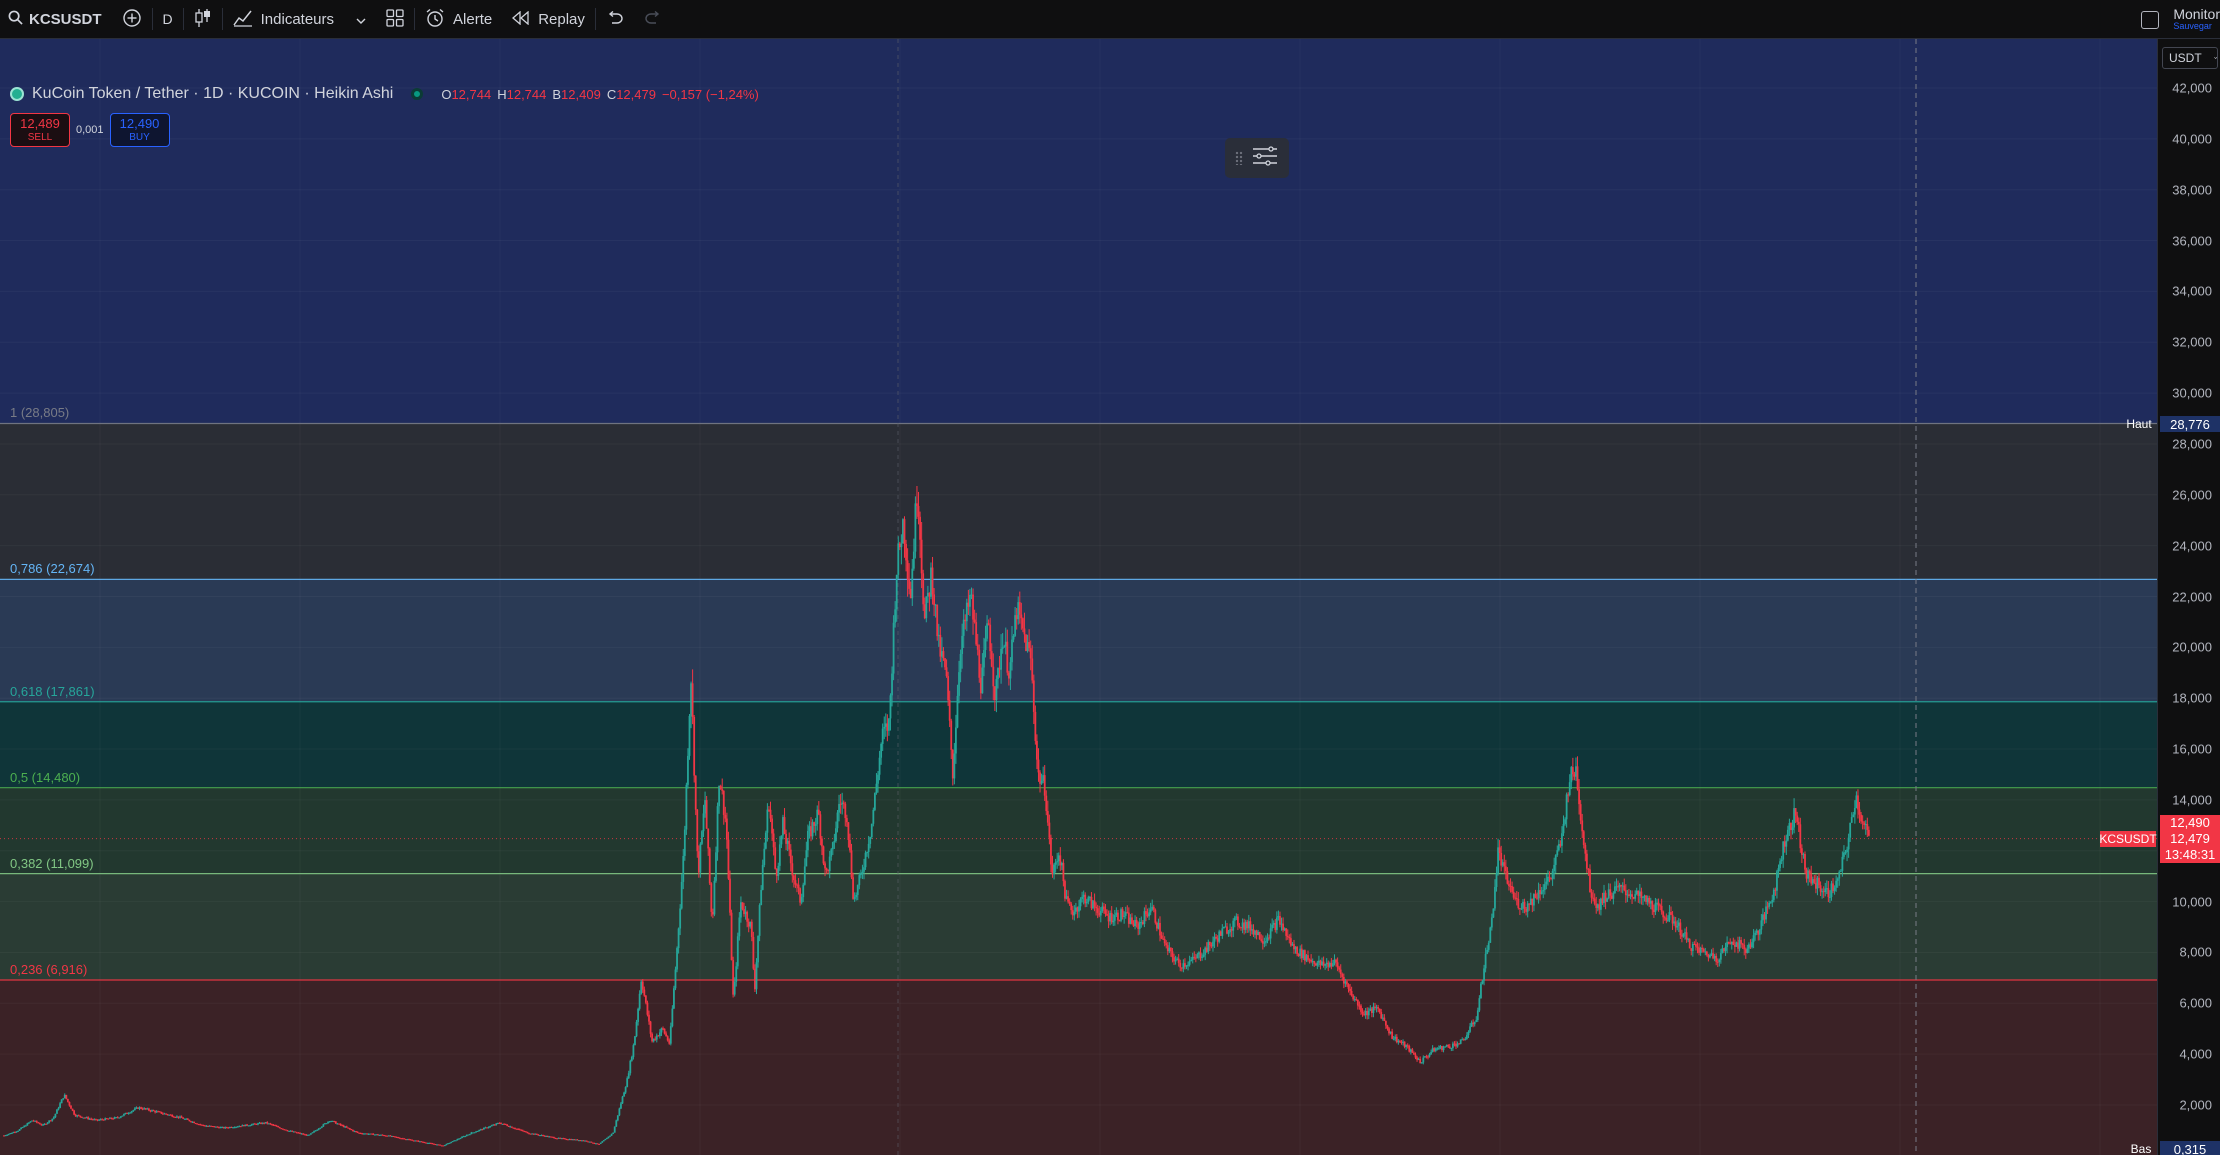 This screenshot has height=1155, width=2220. I want to click on alert-button: Alerte, so click(458, 19).